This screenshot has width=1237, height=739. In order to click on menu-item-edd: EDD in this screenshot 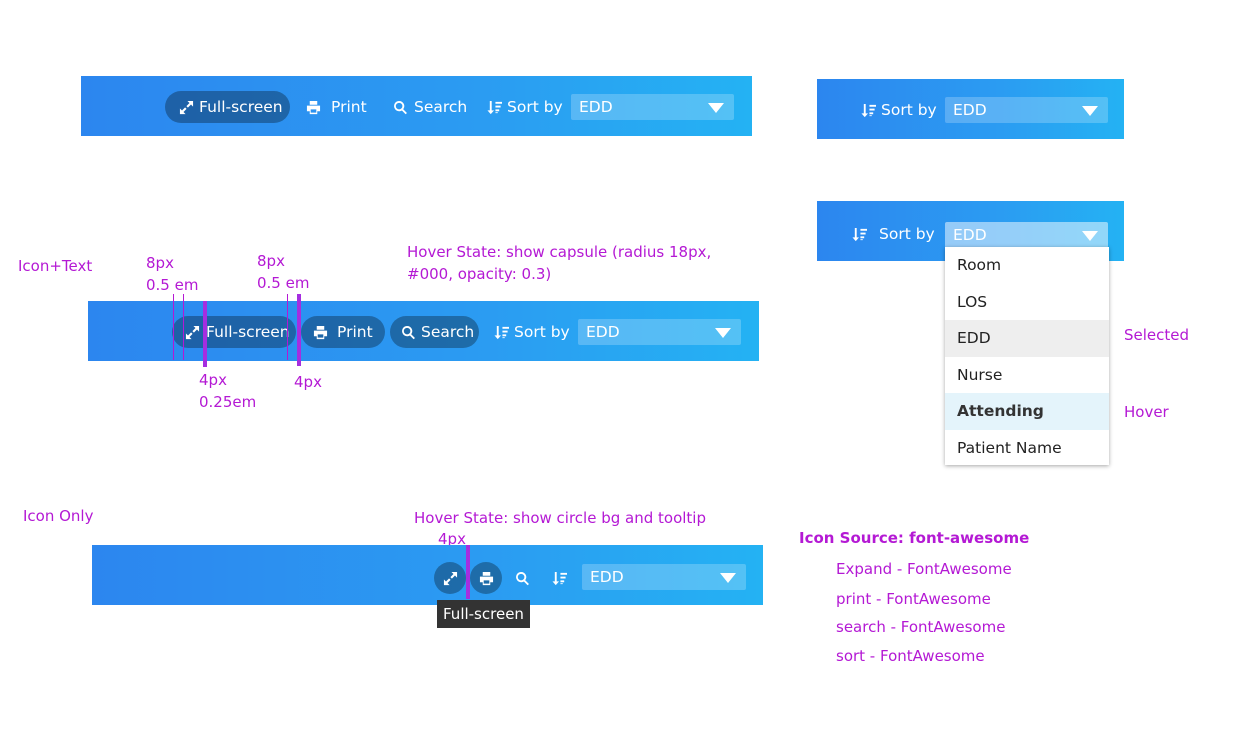, I will do `click(1027, 338)`.